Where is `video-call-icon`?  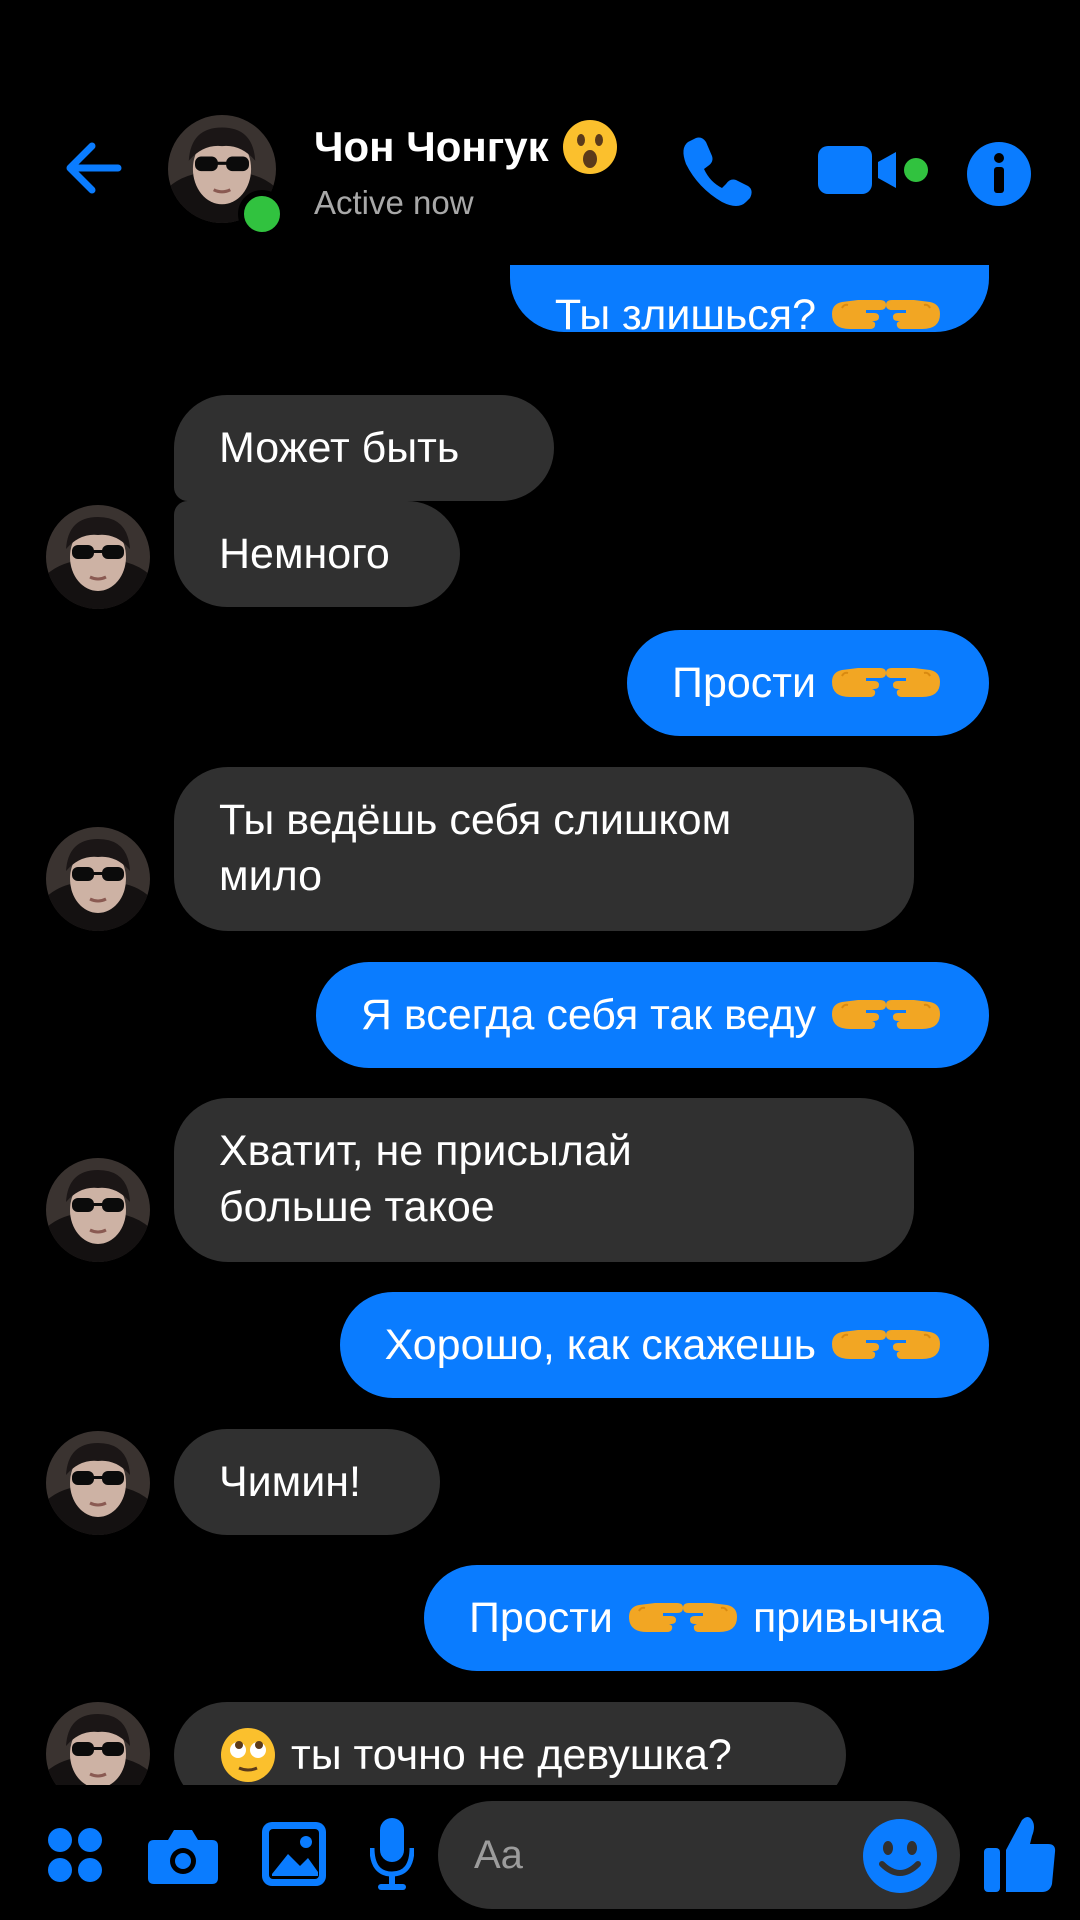
video-call-icon is located at coordinates (878, 170).